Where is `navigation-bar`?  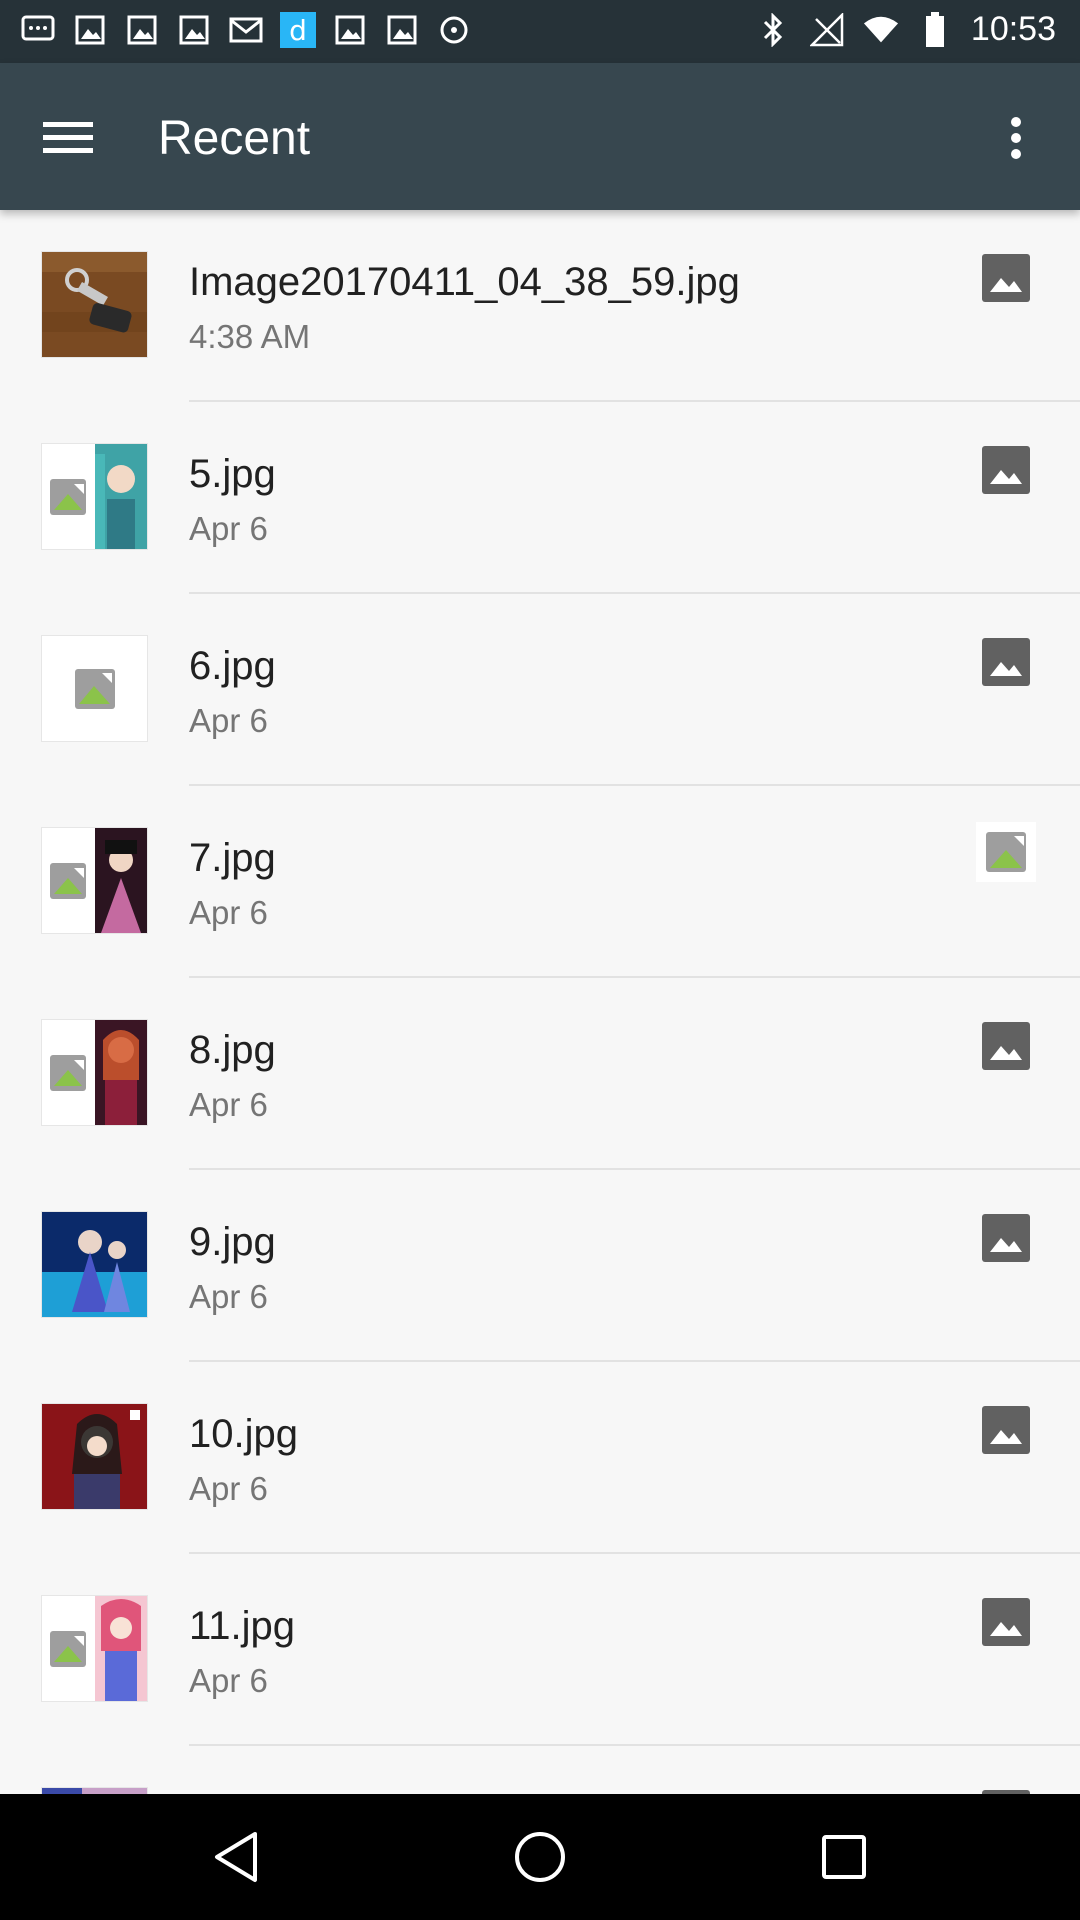 navigation-bar is located at coordinates (540, 1857).